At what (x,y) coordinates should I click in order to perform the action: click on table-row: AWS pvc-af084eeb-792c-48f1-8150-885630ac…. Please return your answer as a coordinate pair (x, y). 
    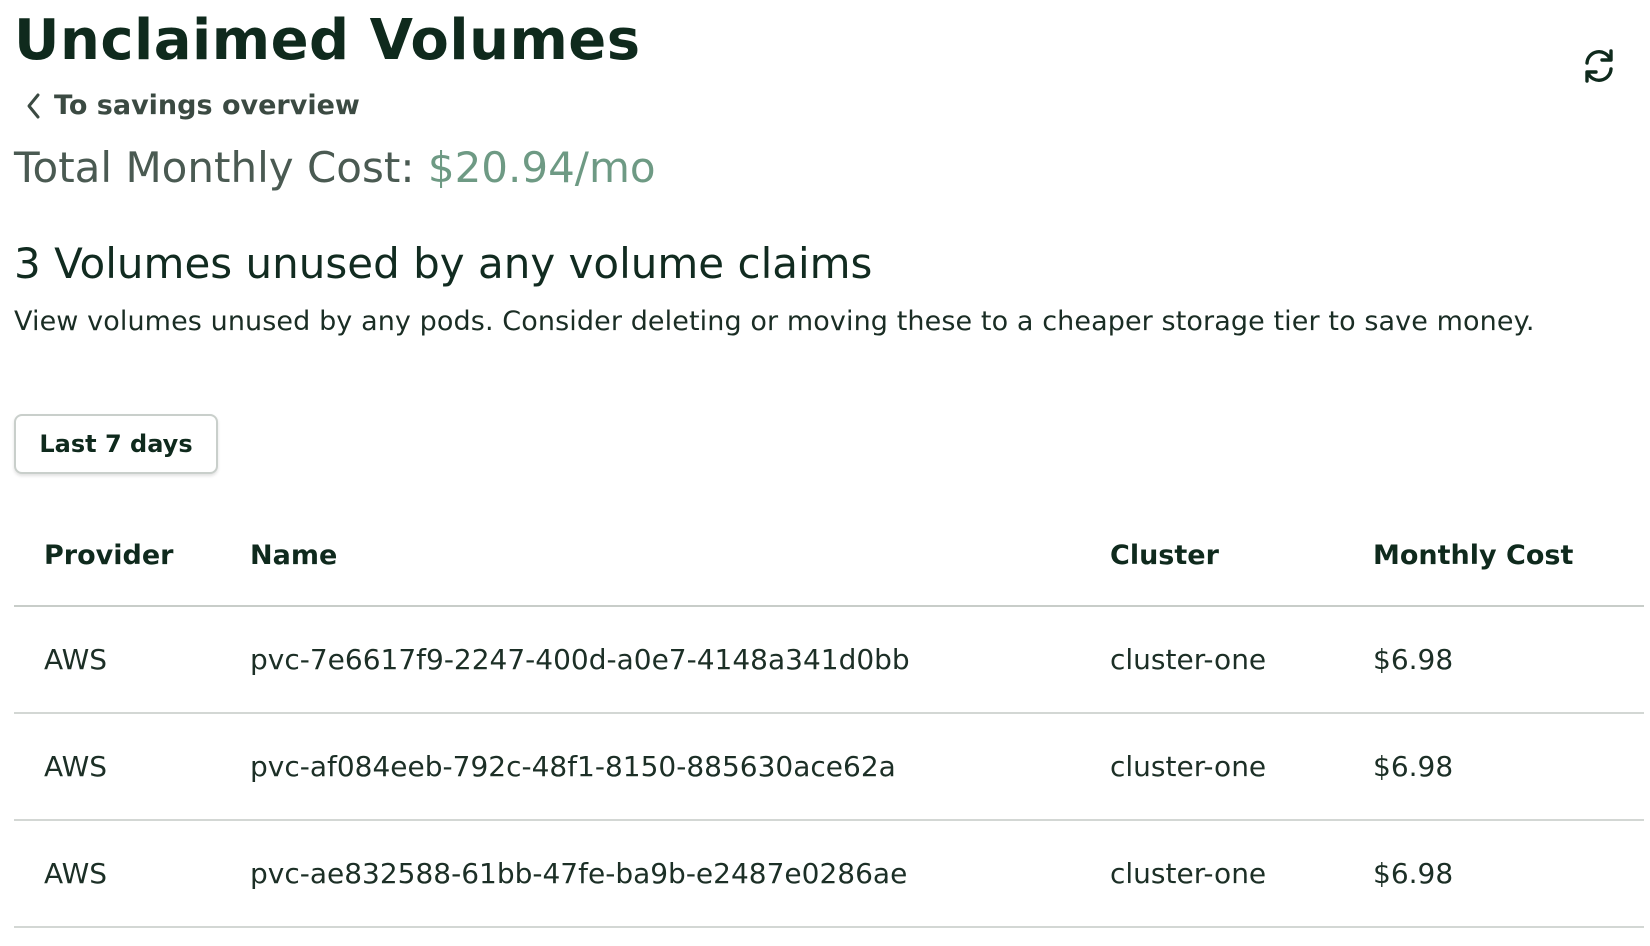
    Looking at the image, I should click on (829, 767).